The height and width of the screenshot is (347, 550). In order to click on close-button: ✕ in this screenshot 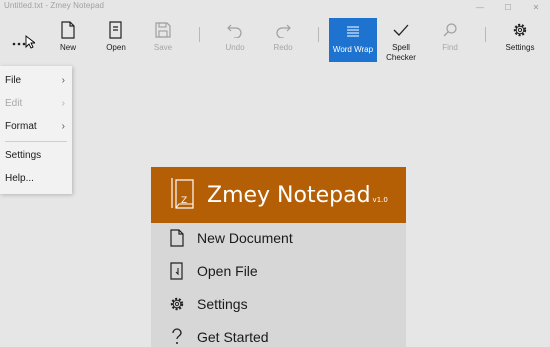, I will do `click(536, 7)`.